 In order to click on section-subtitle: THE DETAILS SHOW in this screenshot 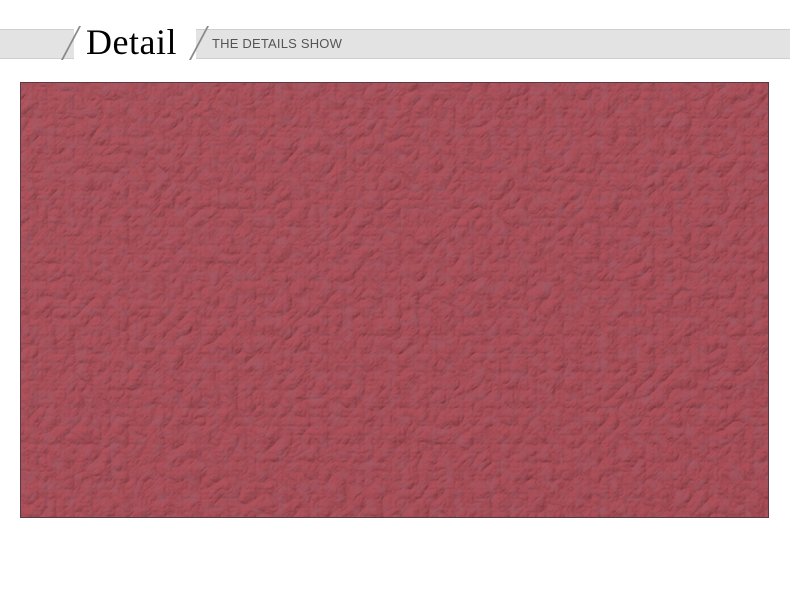, I will do `click(277, 43)`.